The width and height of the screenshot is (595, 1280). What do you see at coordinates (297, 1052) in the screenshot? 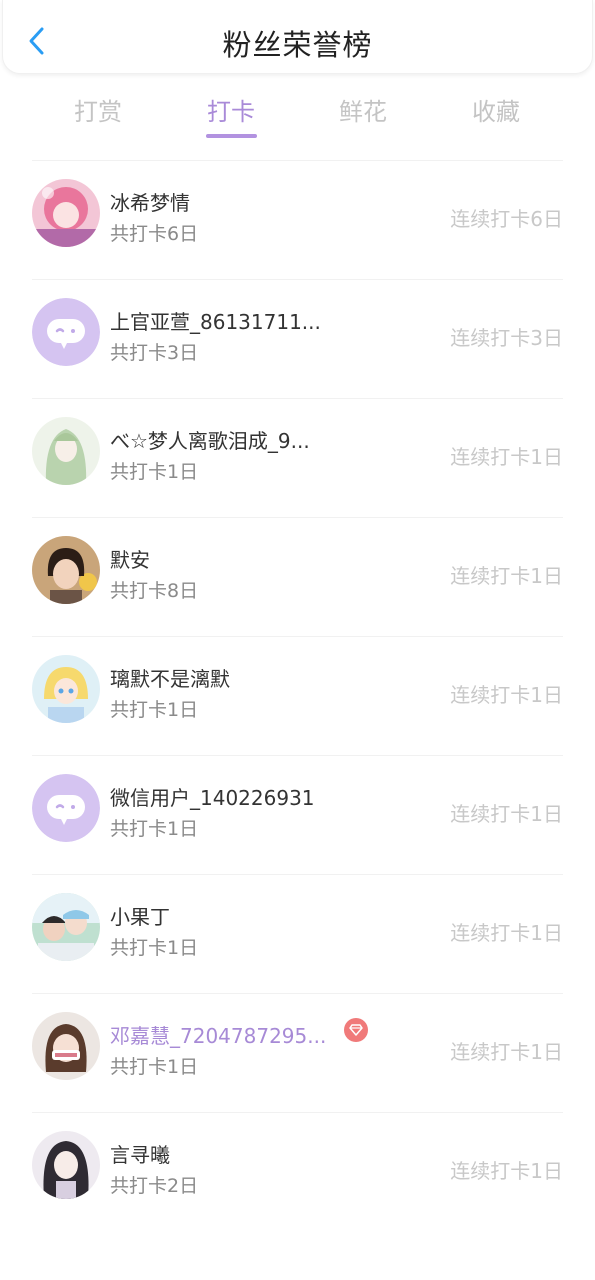
I see `list-item: 邓嘉慧_7204787295... 共打卡1日 连续打卡1日` at bounding box center [297, 1052].